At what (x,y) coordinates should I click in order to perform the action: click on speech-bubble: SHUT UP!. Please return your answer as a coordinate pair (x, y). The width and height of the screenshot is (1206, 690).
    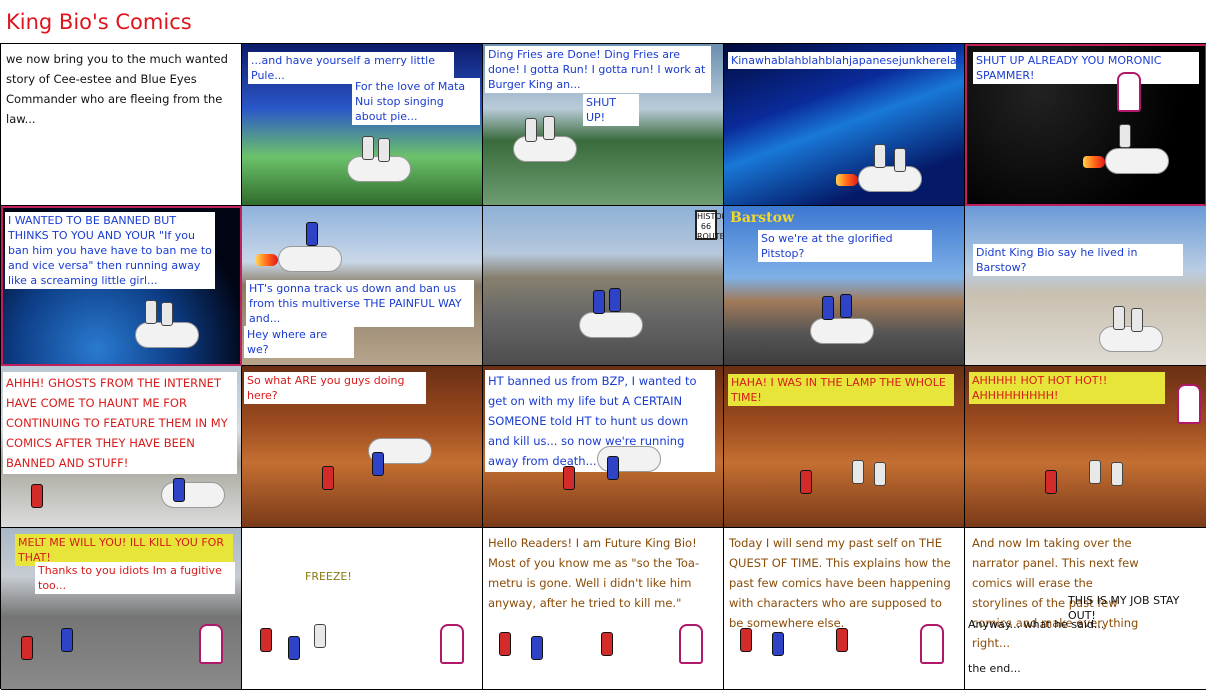
    Looking at the image, I should click on (611, 110).